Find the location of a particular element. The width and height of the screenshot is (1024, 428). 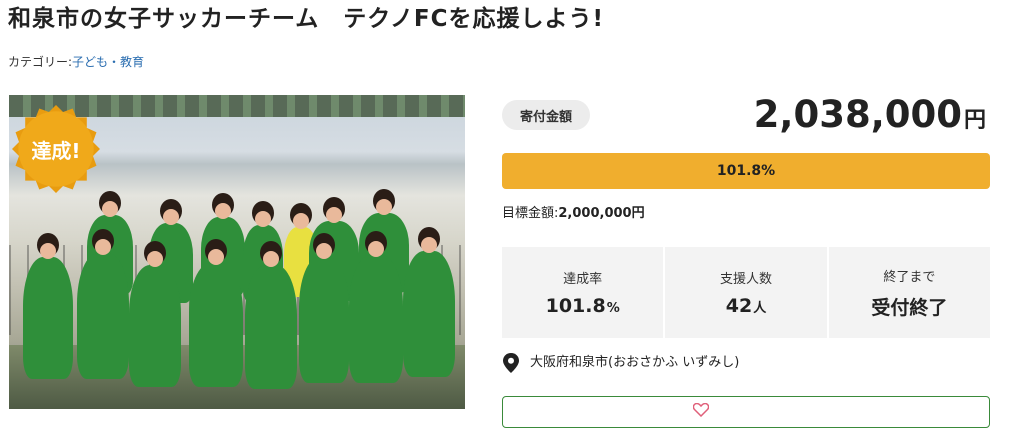

progress-text: 101.8% is located at coordinates (746, 171).